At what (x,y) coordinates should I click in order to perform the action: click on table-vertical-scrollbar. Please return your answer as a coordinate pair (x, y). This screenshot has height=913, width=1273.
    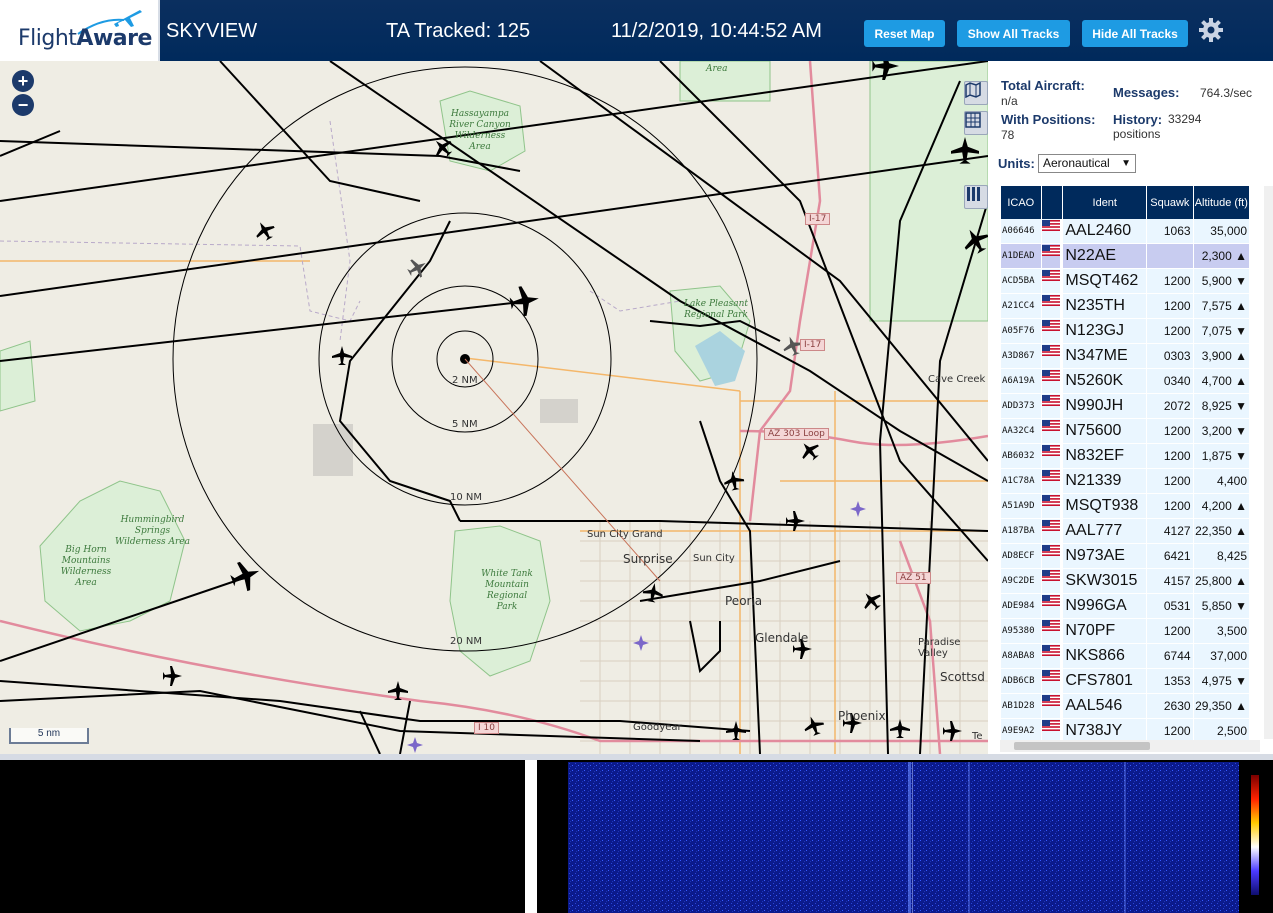
    Looking at the image, I should click on (1268, 462).